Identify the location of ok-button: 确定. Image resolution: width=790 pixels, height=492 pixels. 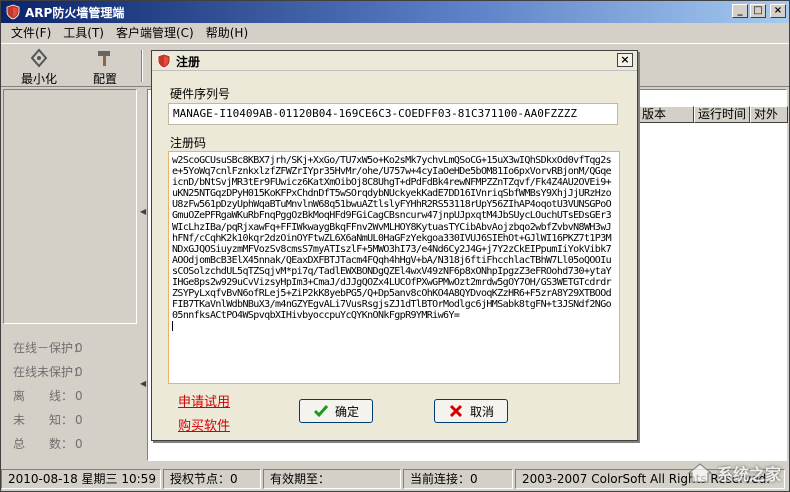
(336, 411).